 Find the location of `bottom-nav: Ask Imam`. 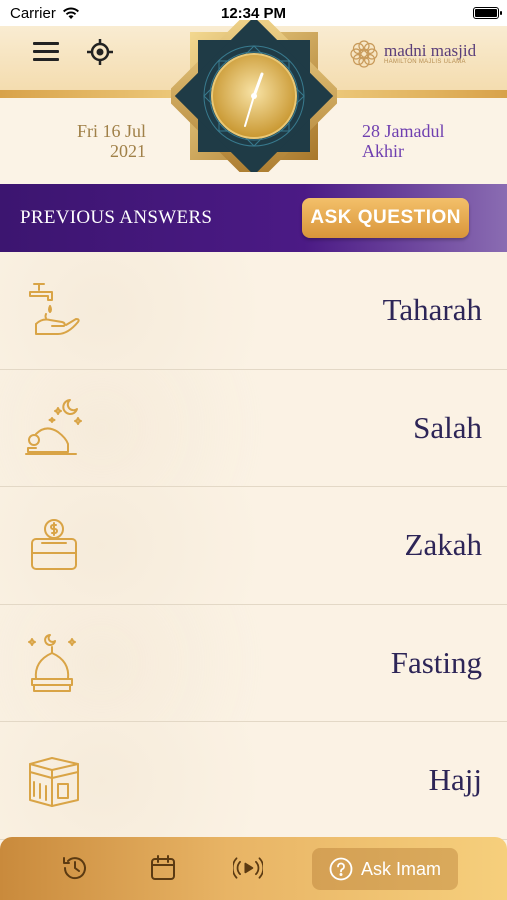

bottom-nav: Ask Imam is located at coordinates (253, 868).